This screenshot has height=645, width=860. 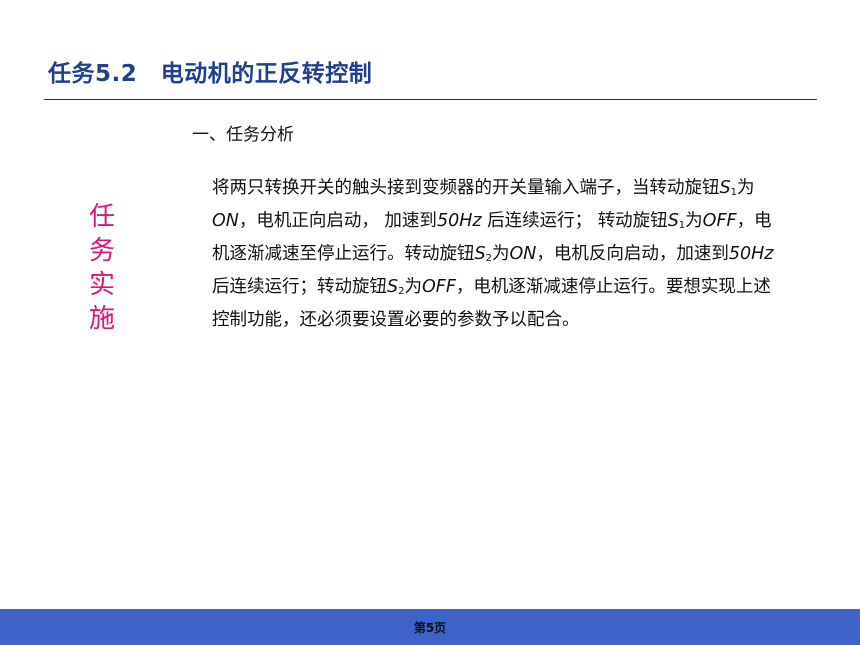 What do you see at coordinates (210, 74) in the screenshot?
I see `slide-title: 任务5.2 电动机的正反转控制` at bounding box center [210, 74].